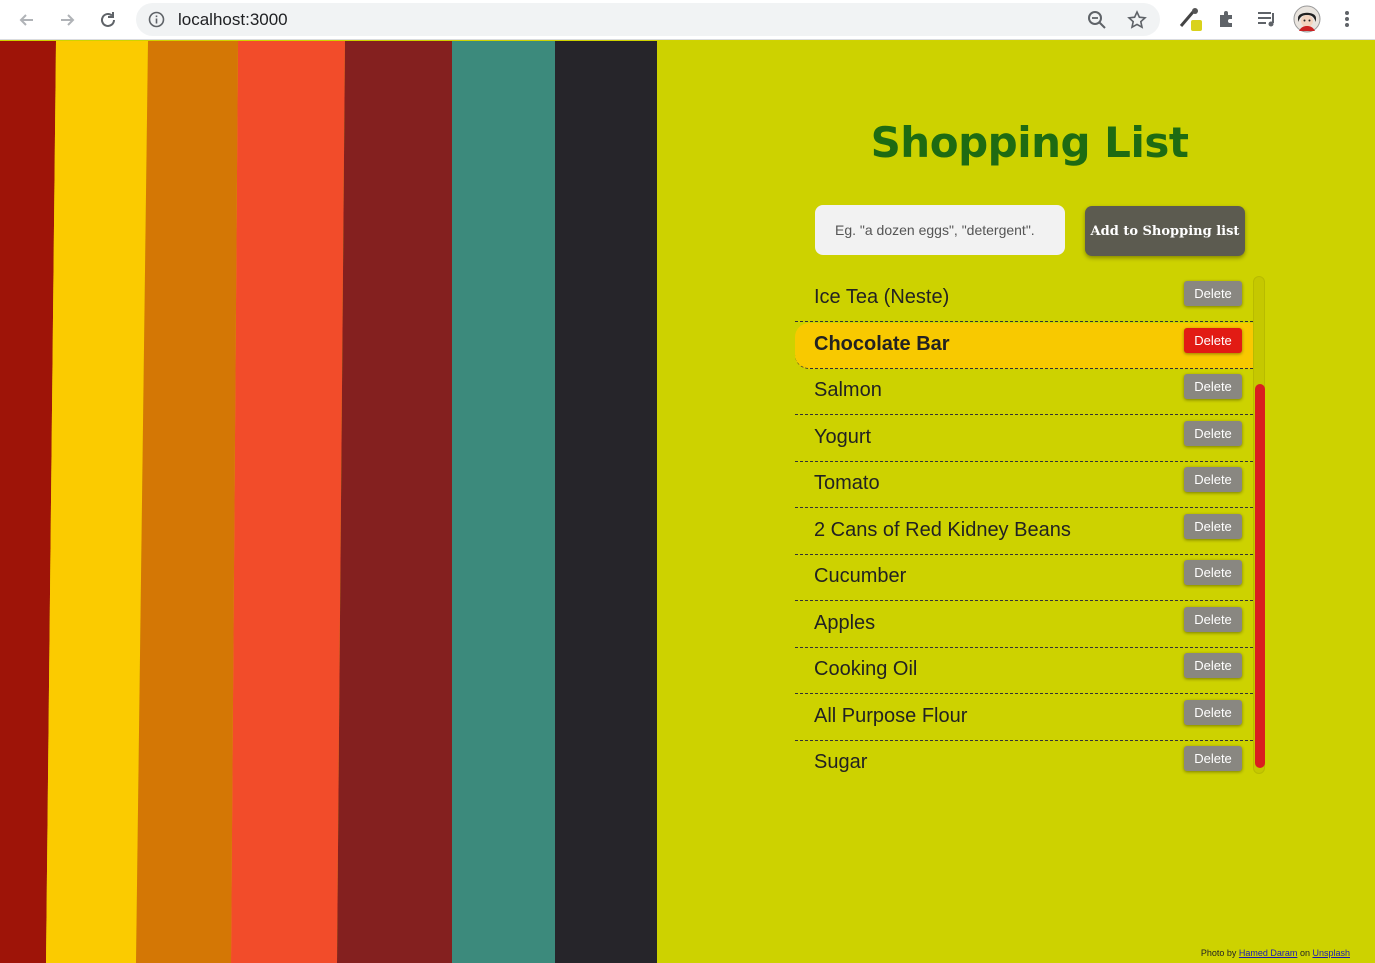 This screenshot has width=1375, height=963. Describe the element at coordinates (845, 623) in the screenshot. I see `list-item-label: Apples` at that location.